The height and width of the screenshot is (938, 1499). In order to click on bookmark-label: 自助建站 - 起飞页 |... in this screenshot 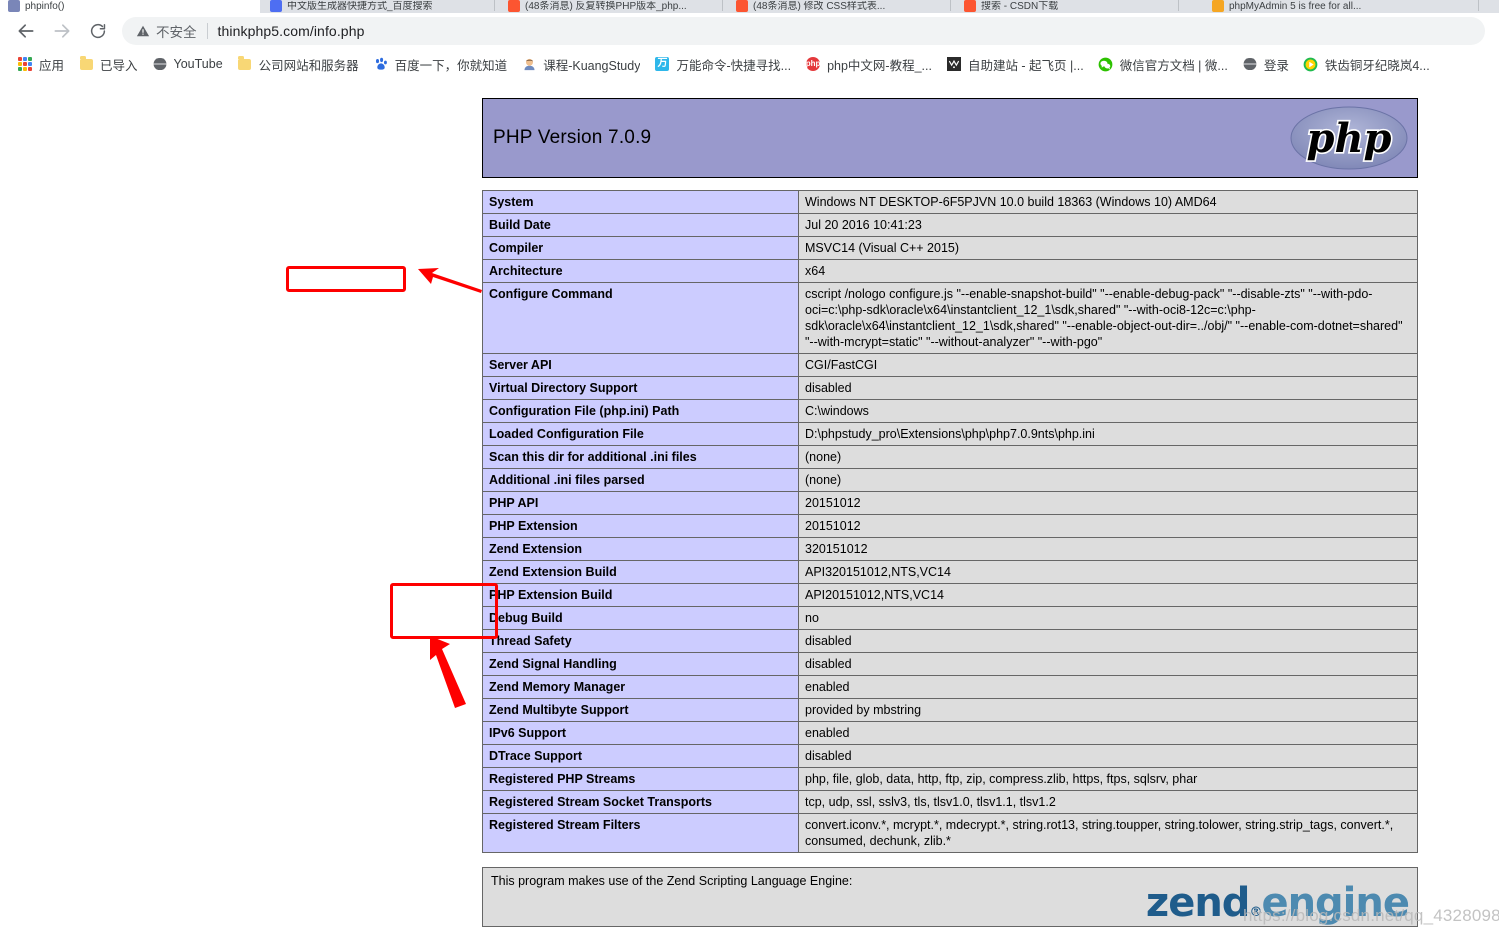, I will do `click(1025, 65)`.